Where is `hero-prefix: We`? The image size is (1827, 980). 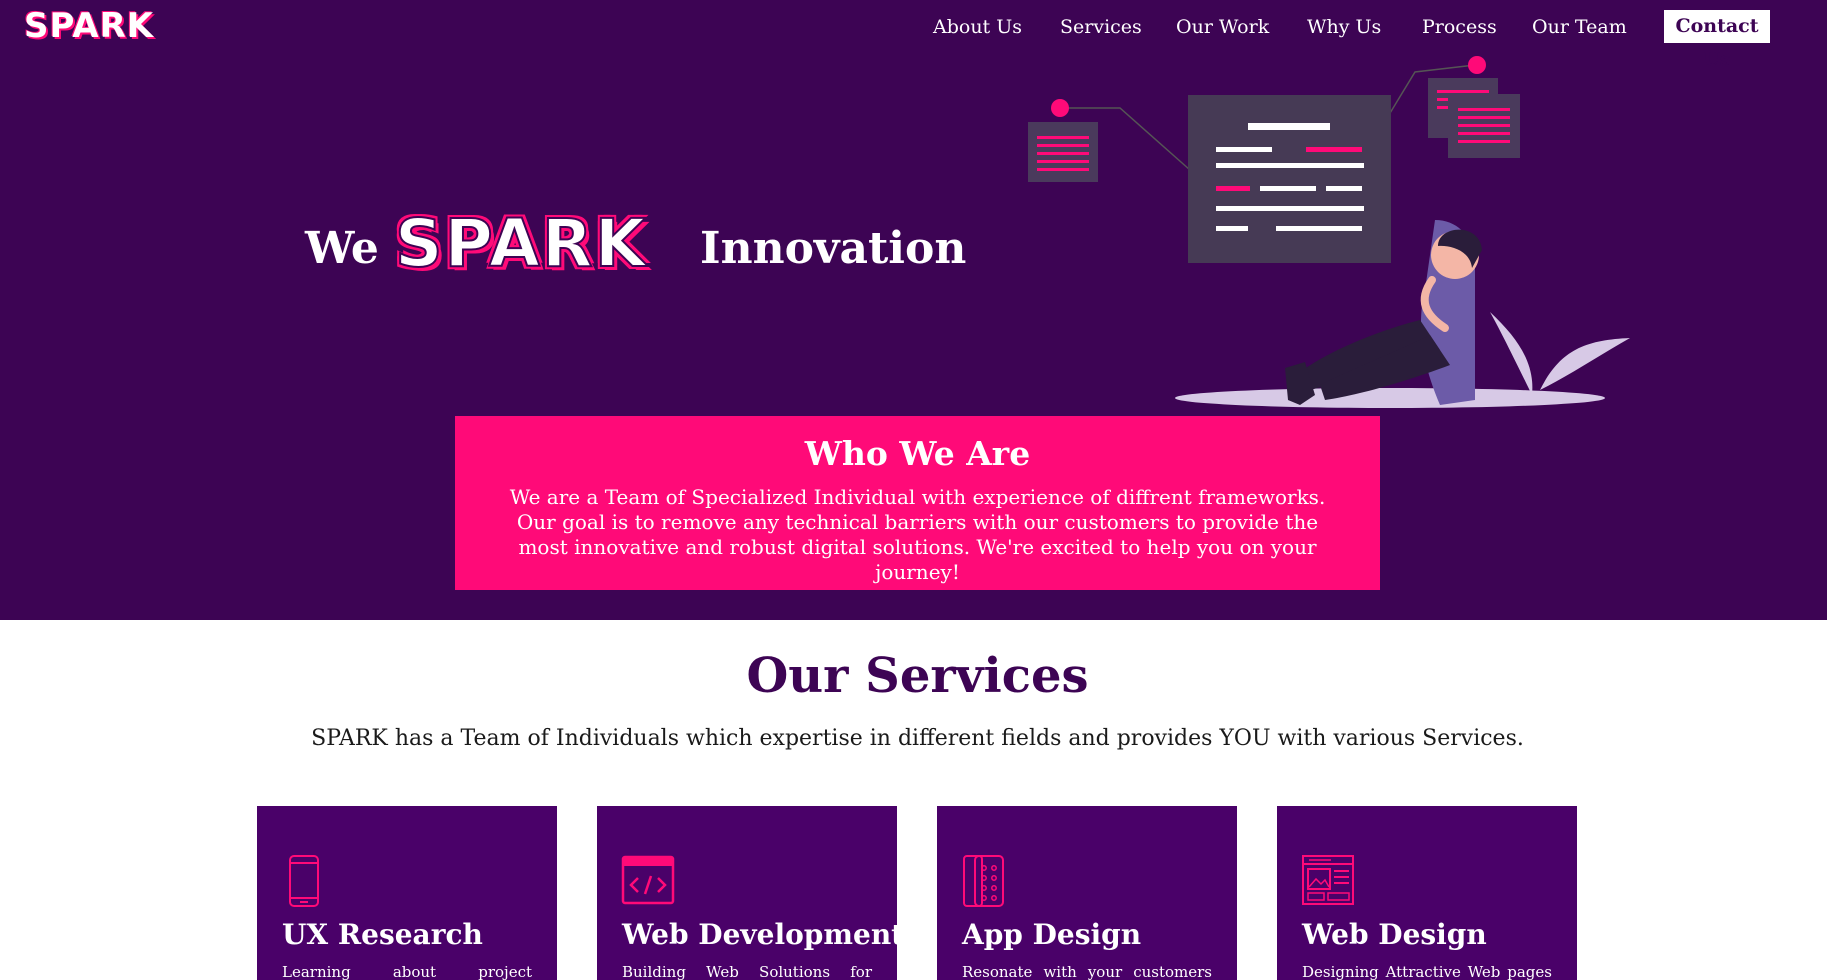
hero-prefix: We is located at coordinates (342, 248).